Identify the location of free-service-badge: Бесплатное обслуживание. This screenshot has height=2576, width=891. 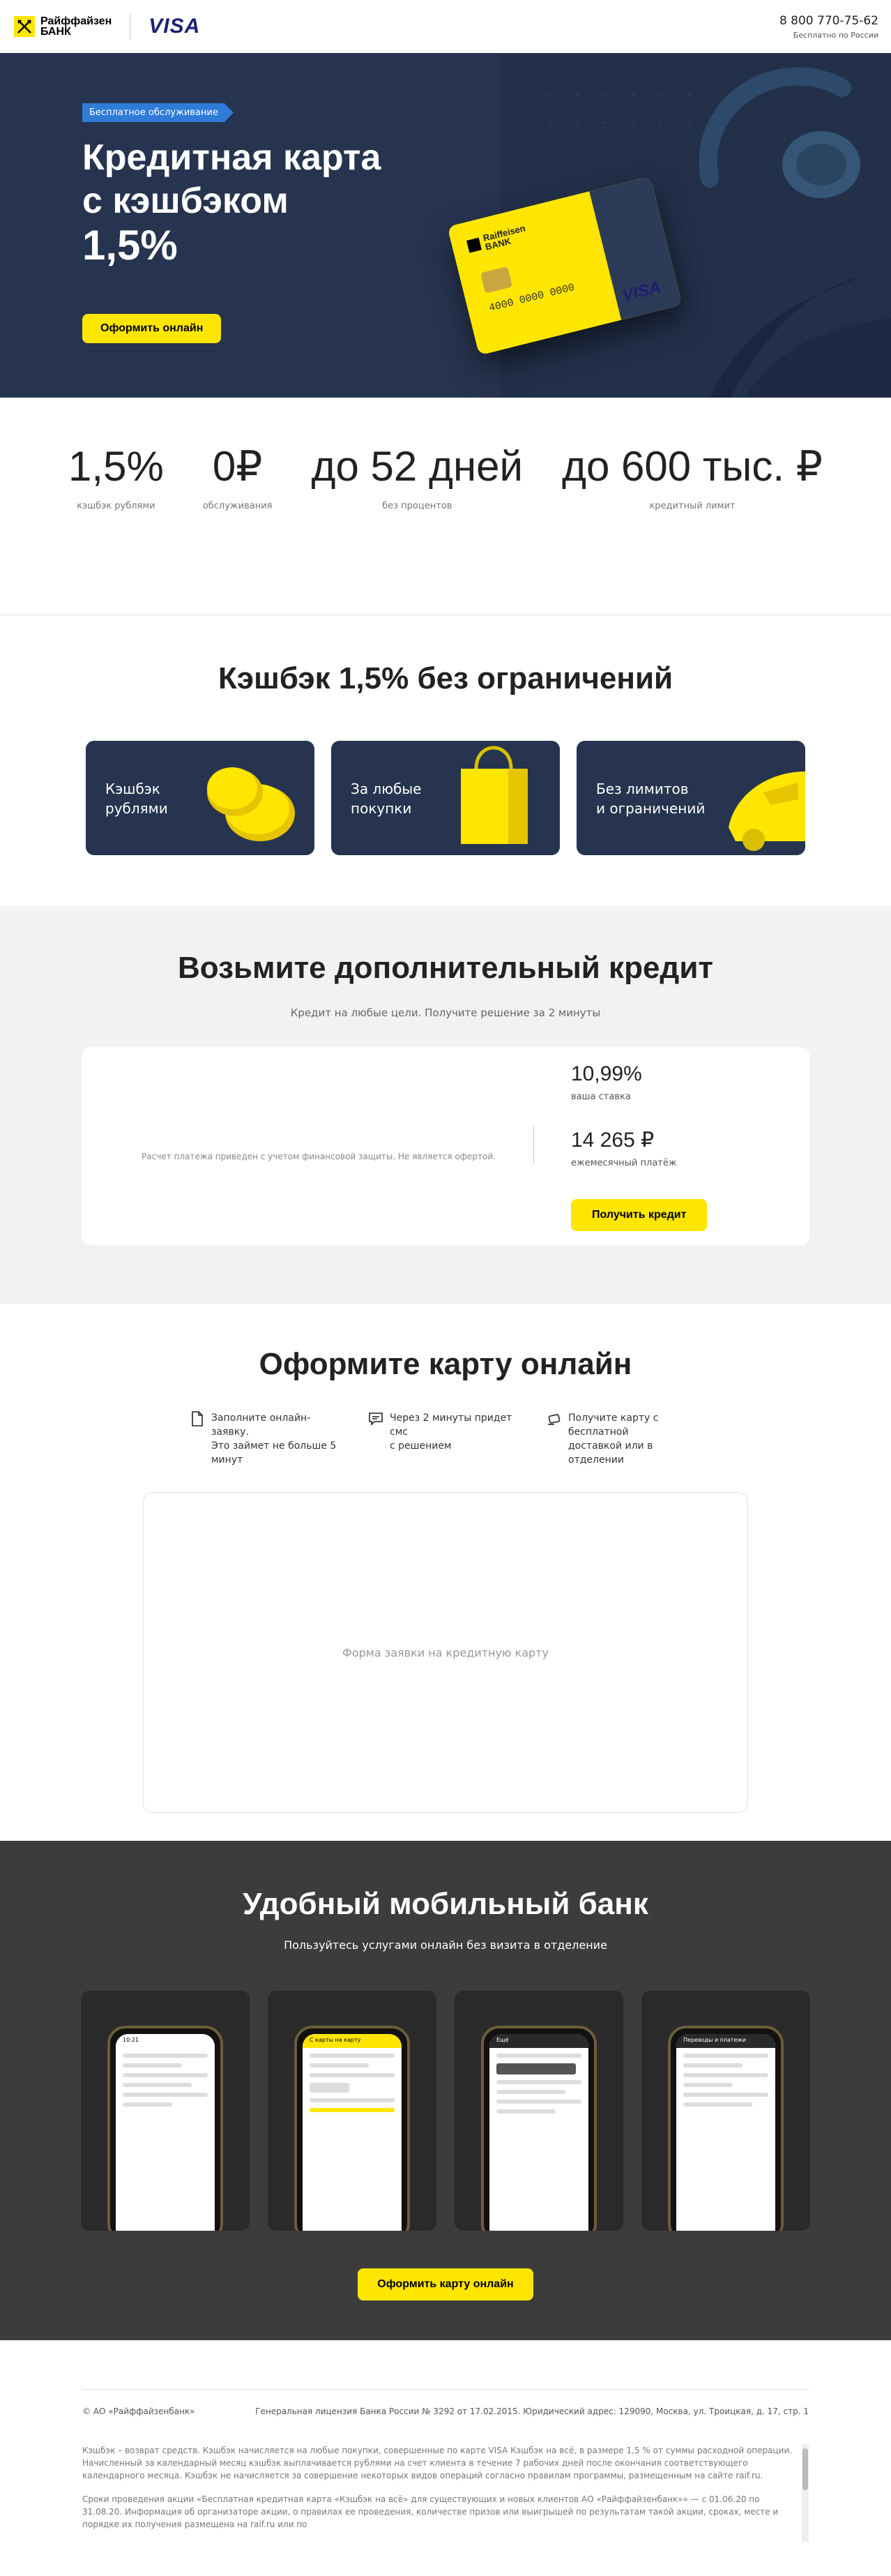
(158, 112).